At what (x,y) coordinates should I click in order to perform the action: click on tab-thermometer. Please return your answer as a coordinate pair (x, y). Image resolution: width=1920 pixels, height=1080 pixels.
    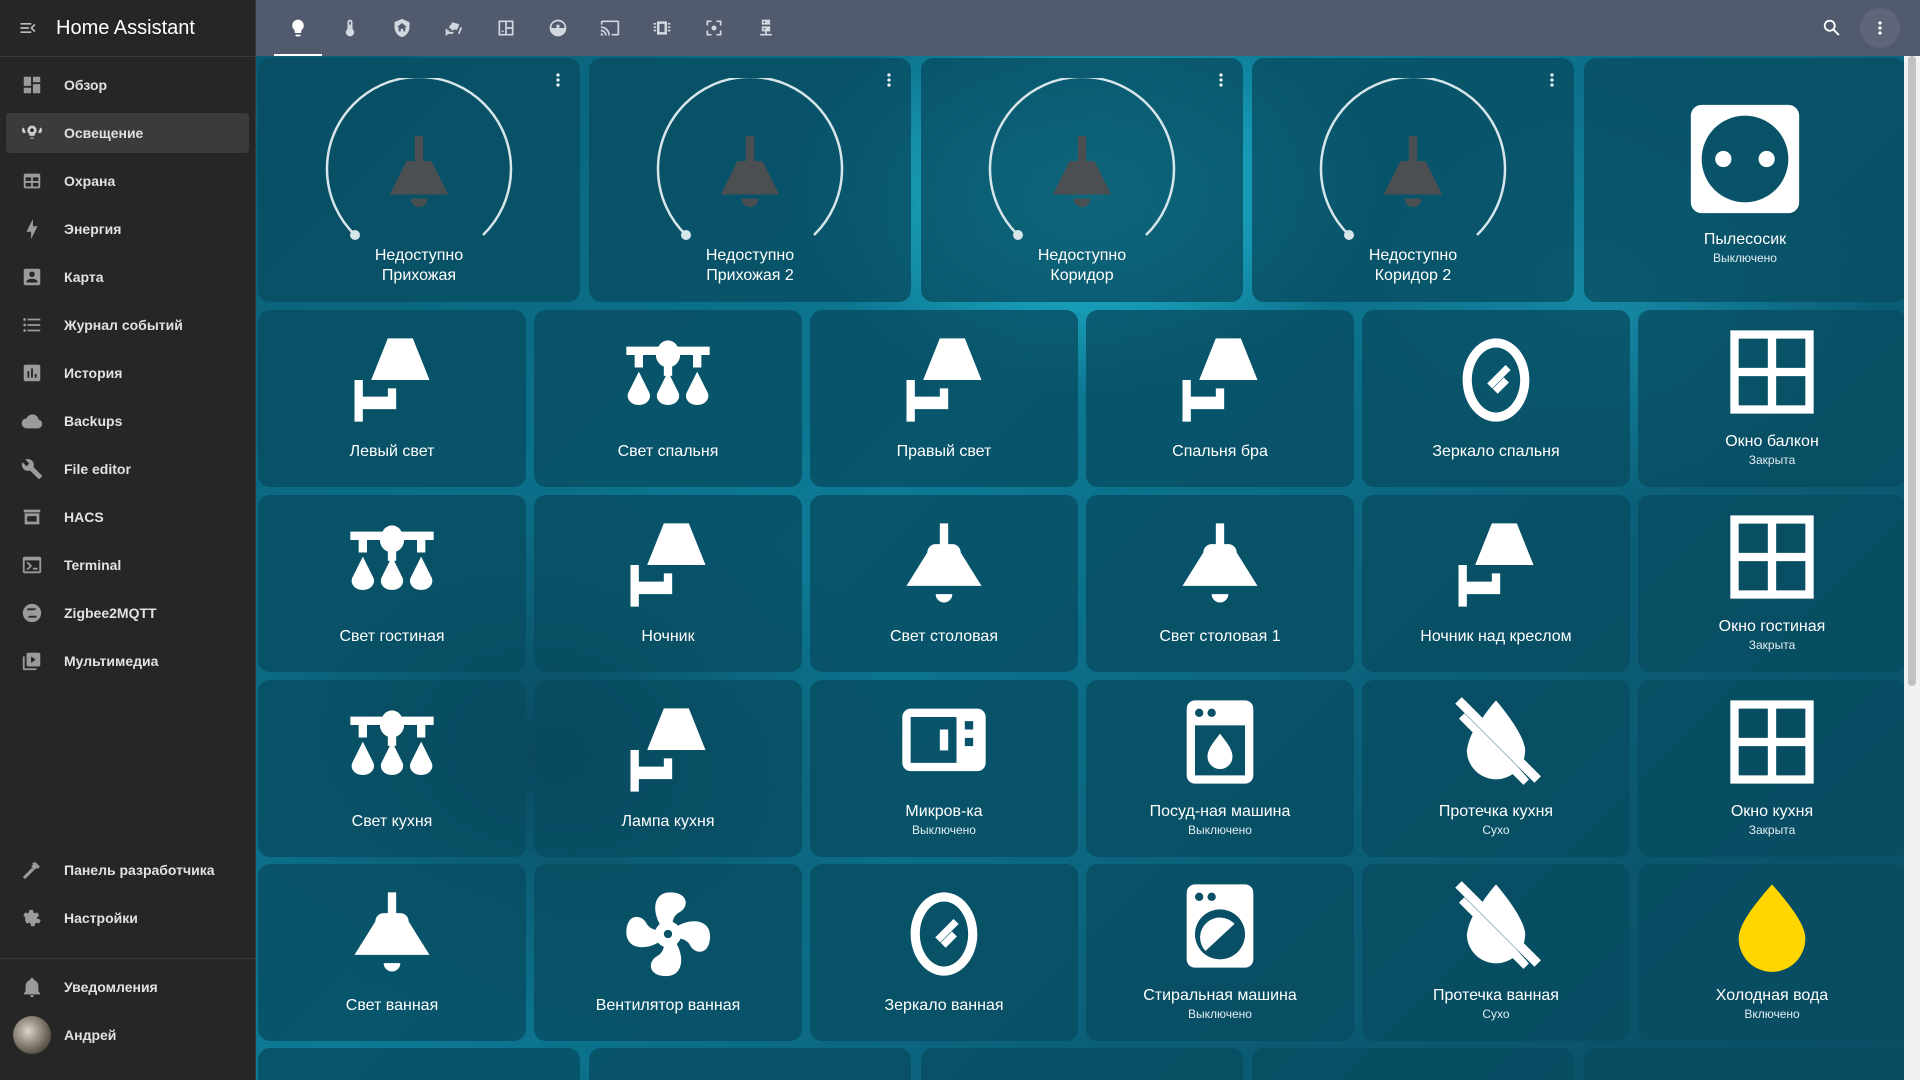
    Looking at the image, I should click on (350, 28).